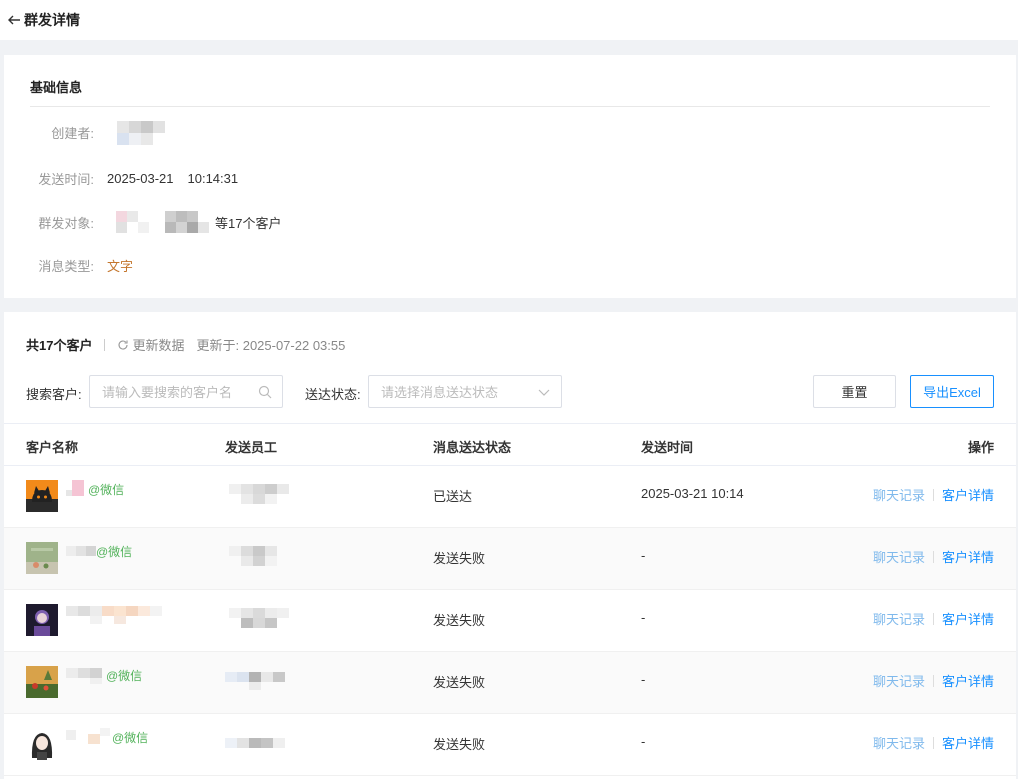 The width and height of the screenshot is (1018, 779). I want to click on blurred-targets, so click(161, 222).